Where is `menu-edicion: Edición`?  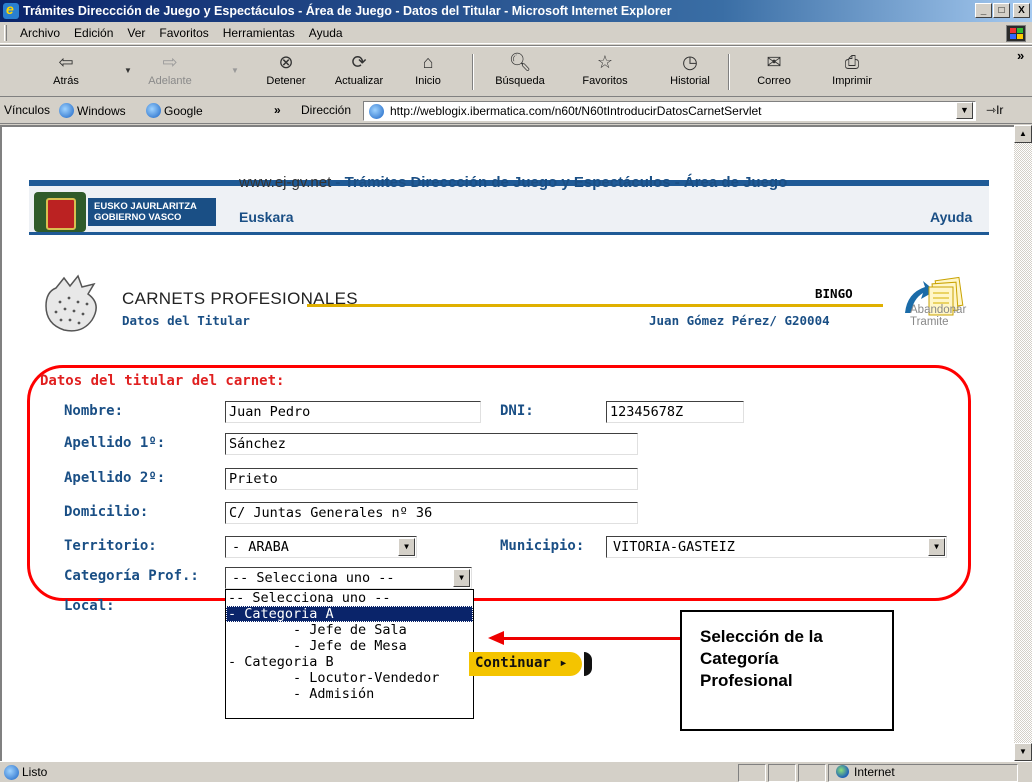 menu-edicion: Edición is located at coordinates (93, 33).